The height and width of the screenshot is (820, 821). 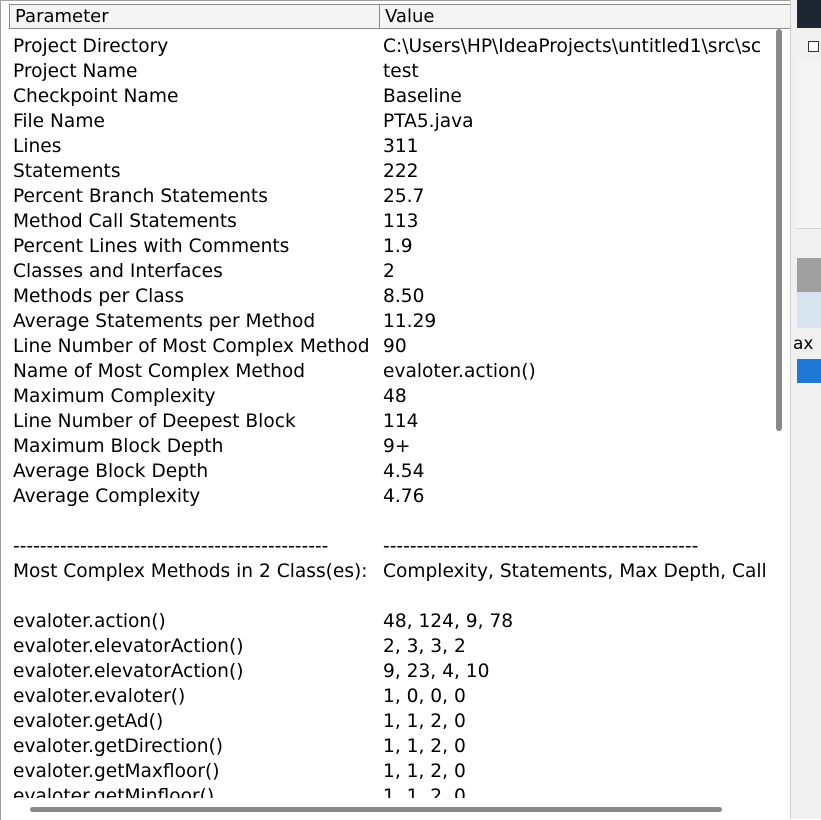 I want to click on table-row: Project Name test, so click(x=384, y=71).